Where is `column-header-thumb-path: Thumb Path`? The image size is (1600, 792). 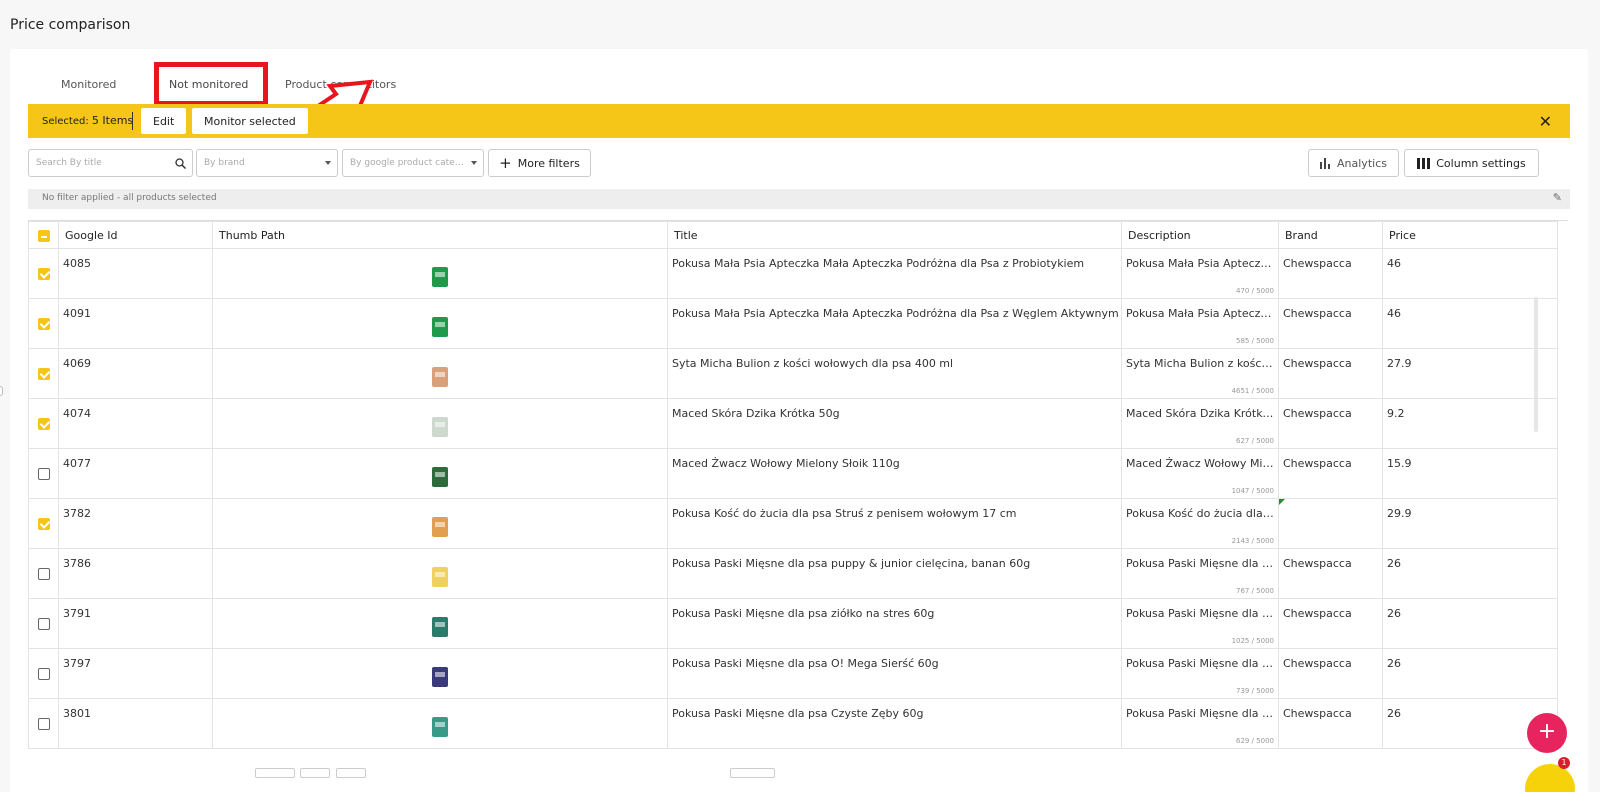
column-header-thumb-path: Thumb Path is located at coordinates (440, 235).